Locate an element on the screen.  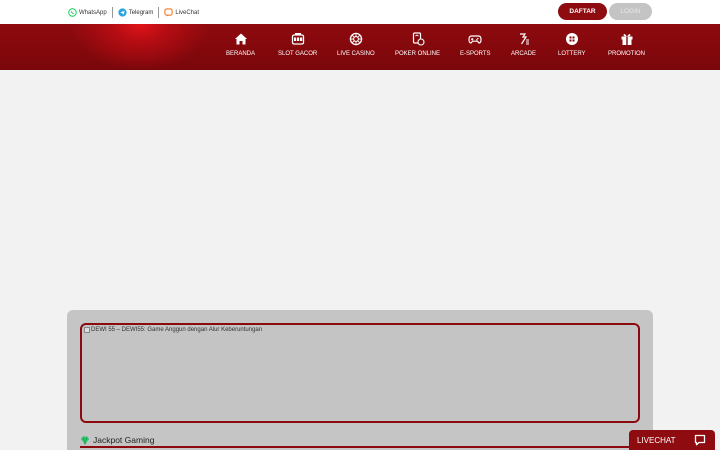
telegram-link: Telegram is located at coordinates (135, 12).